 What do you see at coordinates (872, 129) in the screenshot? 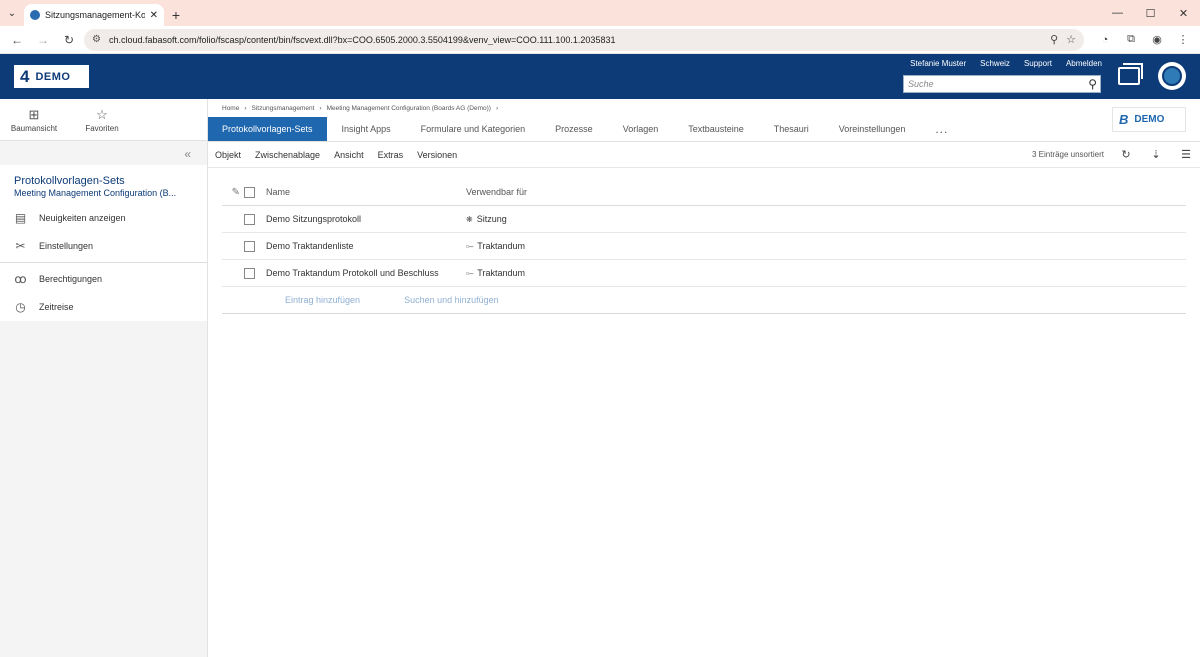
I see `tab-presettings: Voreinstellungen` at bounding box center [872, 129].